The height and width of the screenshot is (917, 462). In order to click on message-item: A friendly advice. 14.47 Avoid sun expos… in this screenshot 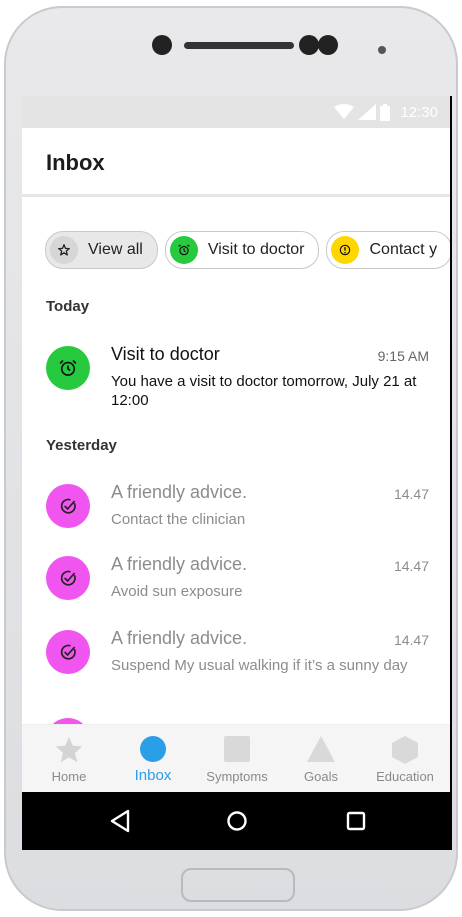, I will do `click(236, 582)`.